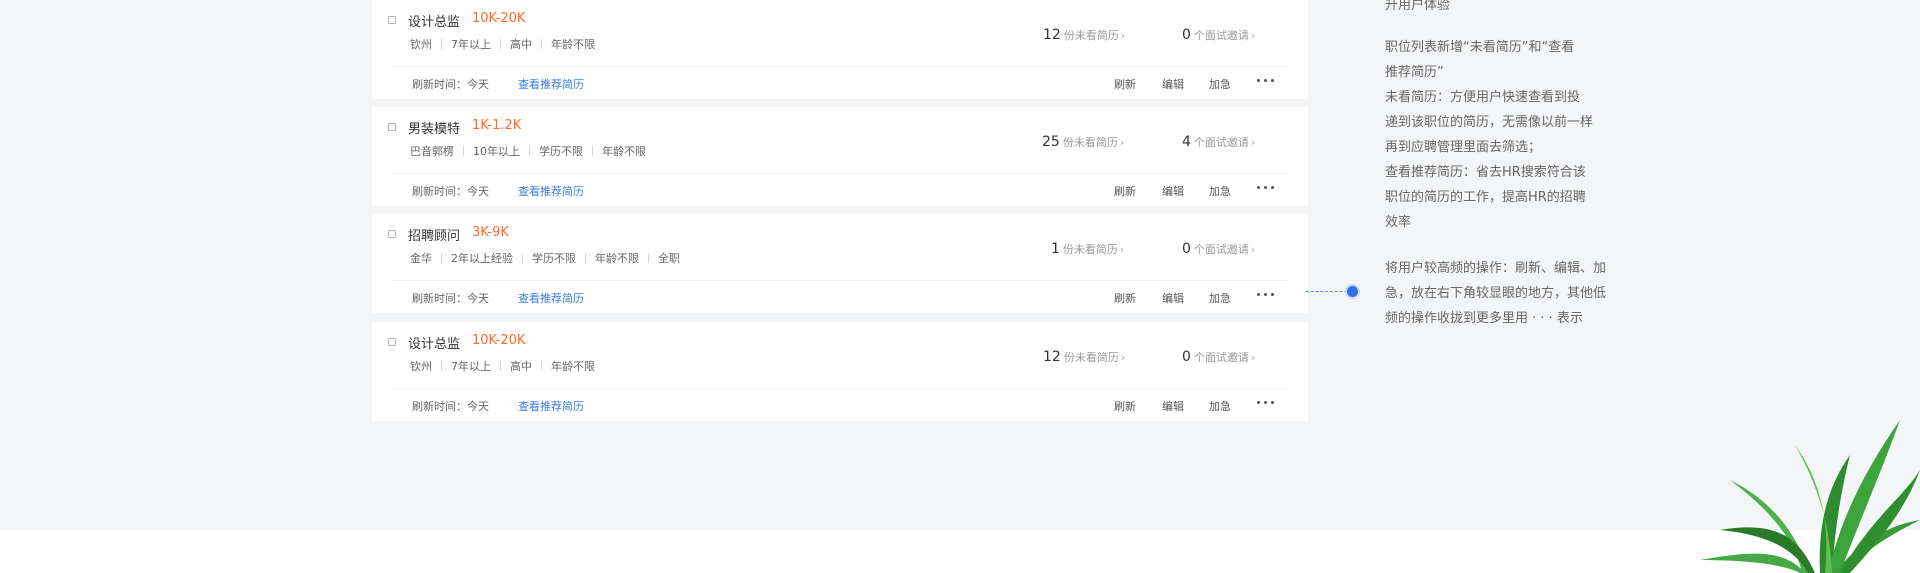  Describe the element at coordinates (528, 151) in the screenshot. I see `job-tags: 巴音郭楞 10年以上 学历不限 年龄不限` at that location.